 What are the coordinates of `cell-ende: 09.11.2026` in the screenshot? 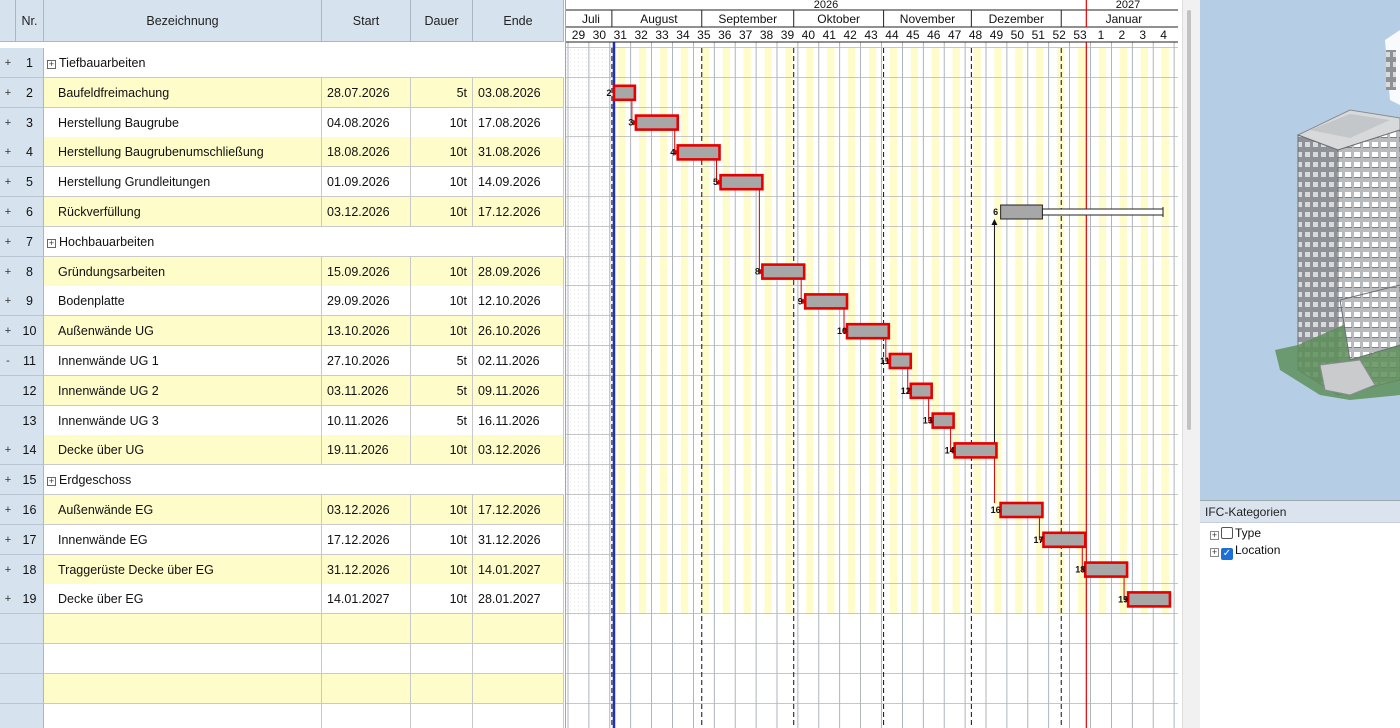 It's located at (518, 391).